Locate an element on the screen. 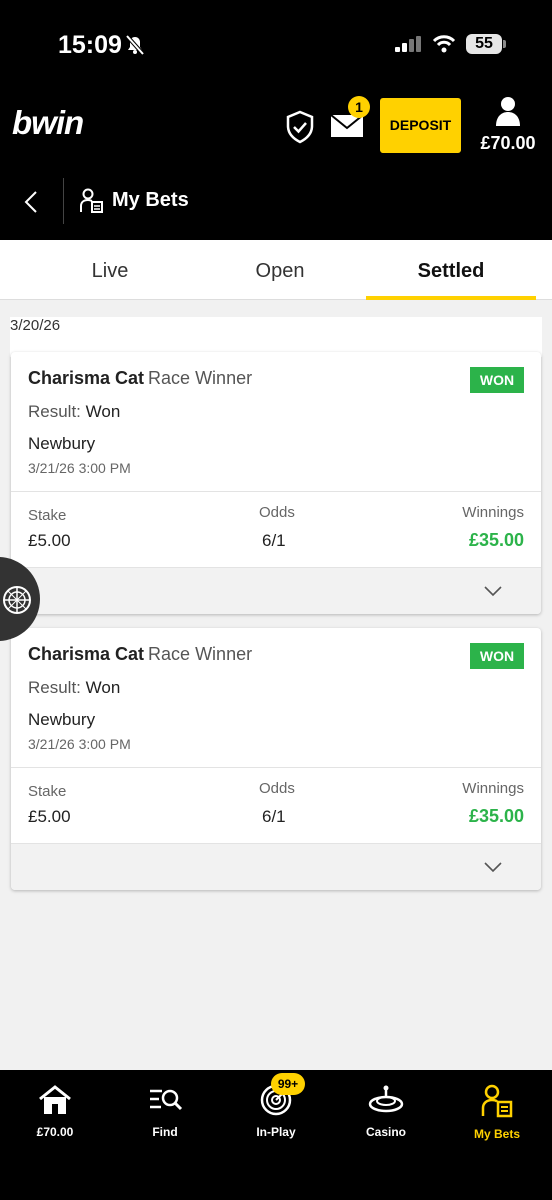 This screenshot has height=1200, width=552. nav-my-bets-label: My Bets is located at coordinates (496, 1134).